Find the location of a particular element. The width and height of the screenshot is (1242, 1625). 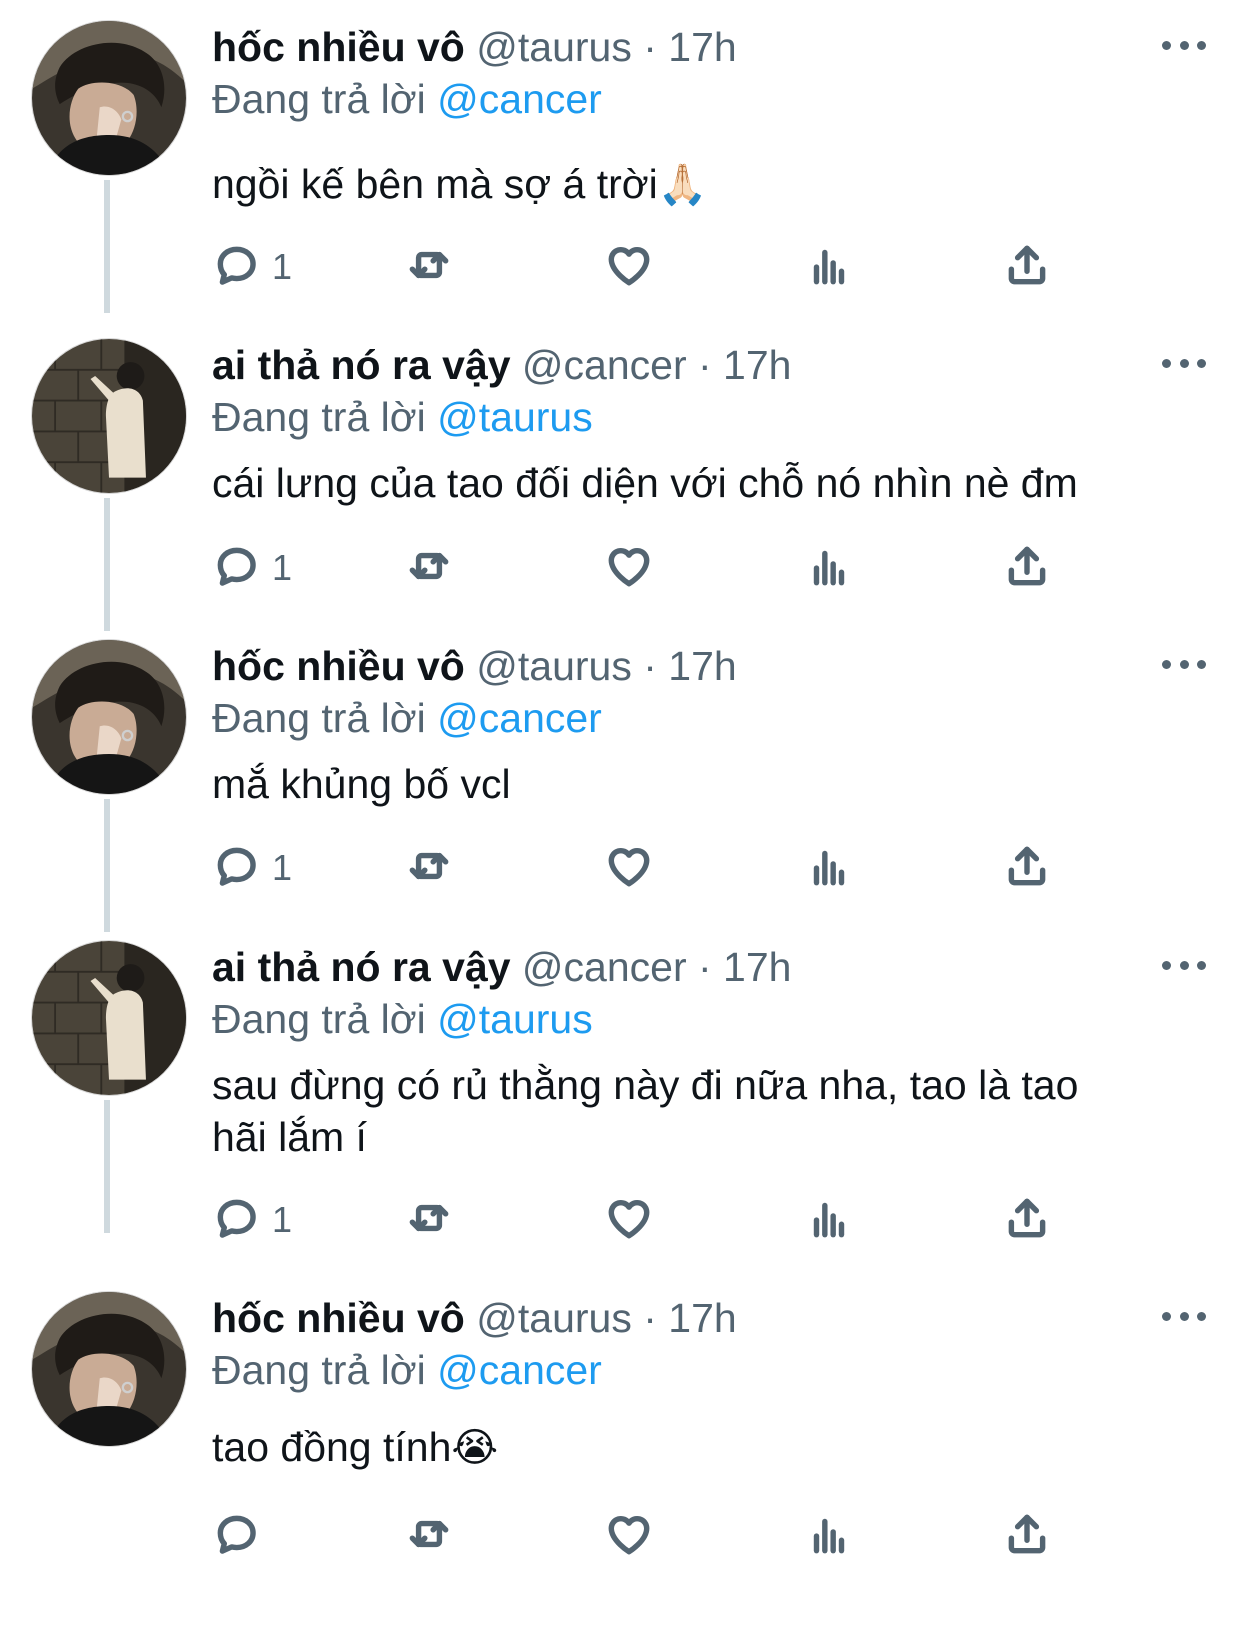

reply-button is located at coordinates (237, 1536).